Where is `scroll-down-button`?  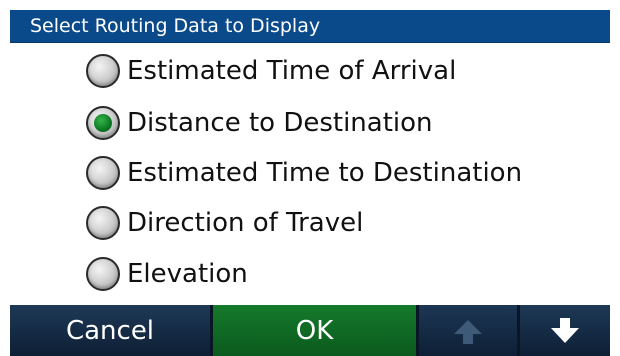
scroll-down-button is located at coordinates (565, 330).